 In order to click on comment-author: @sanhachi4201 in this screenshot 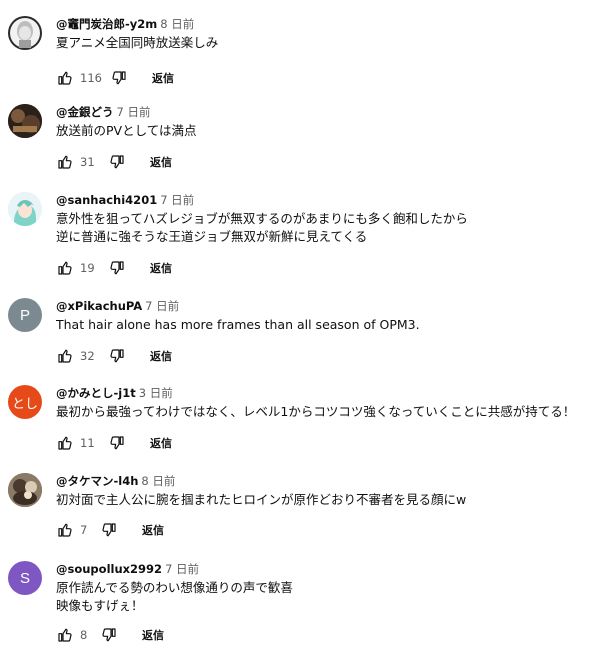, I will do `click(106, 200)`.